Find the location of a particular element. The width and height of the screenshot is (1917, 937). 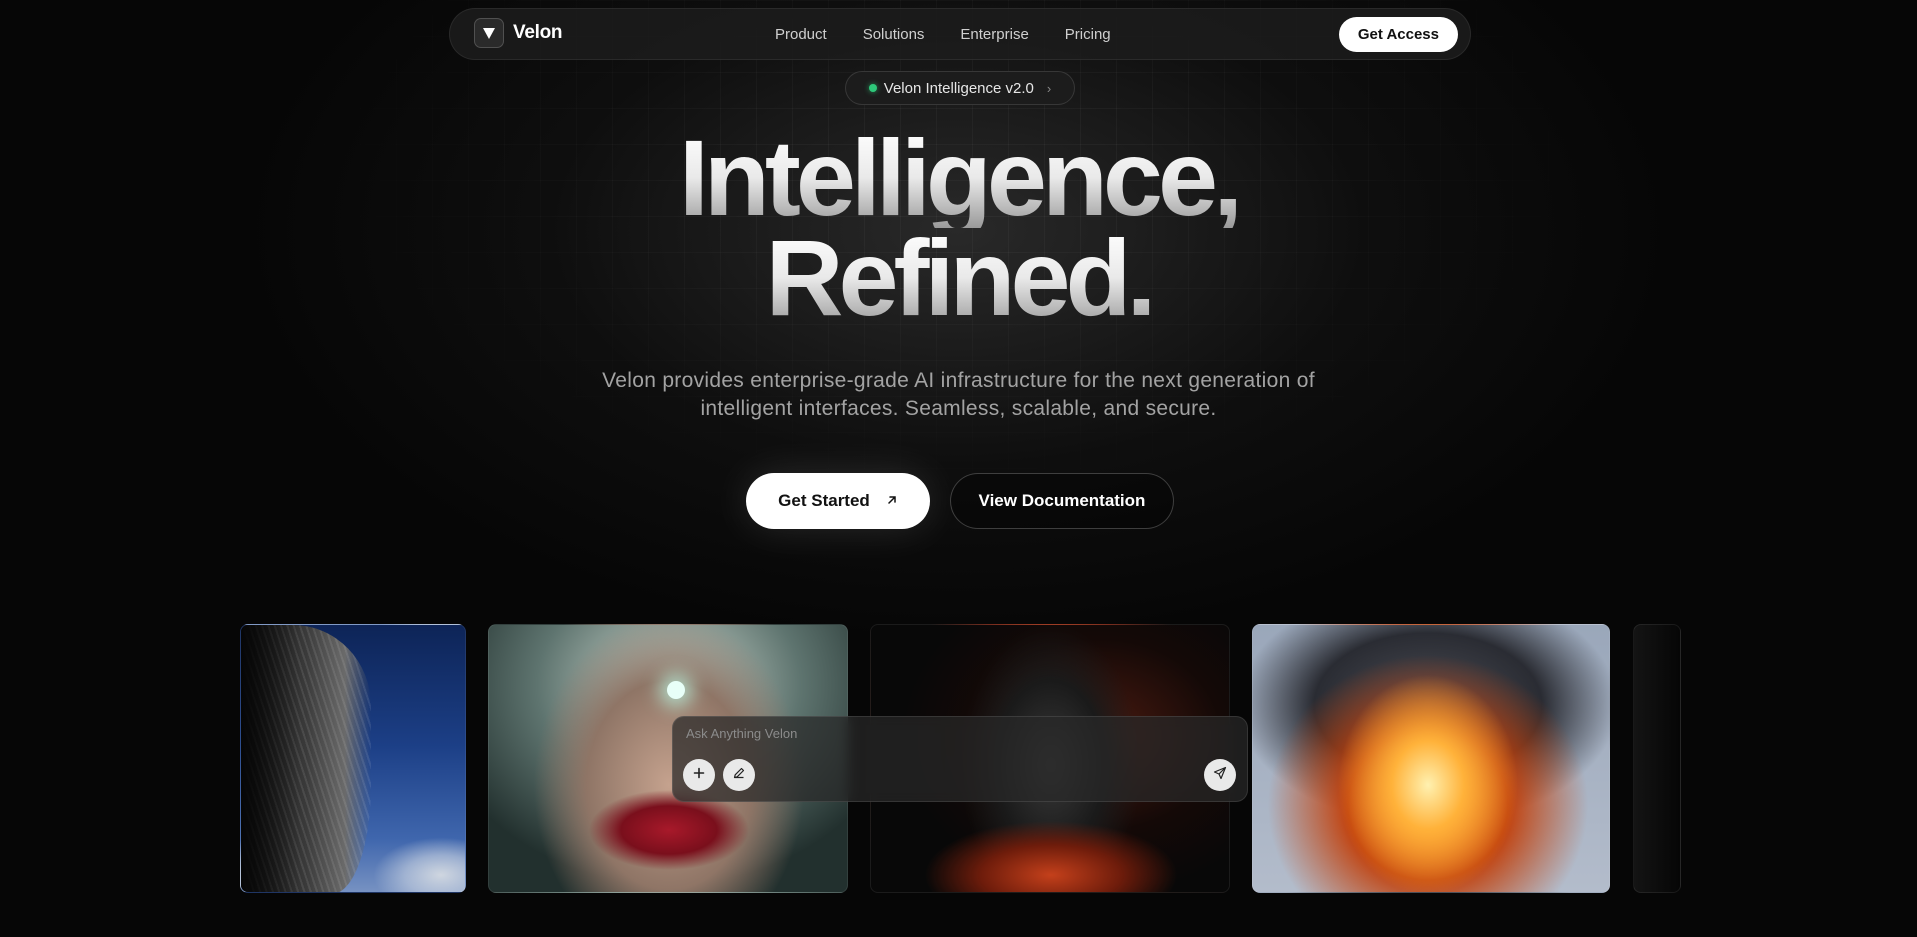

get-started-button: Get Started is located at coordinates (838, 501).